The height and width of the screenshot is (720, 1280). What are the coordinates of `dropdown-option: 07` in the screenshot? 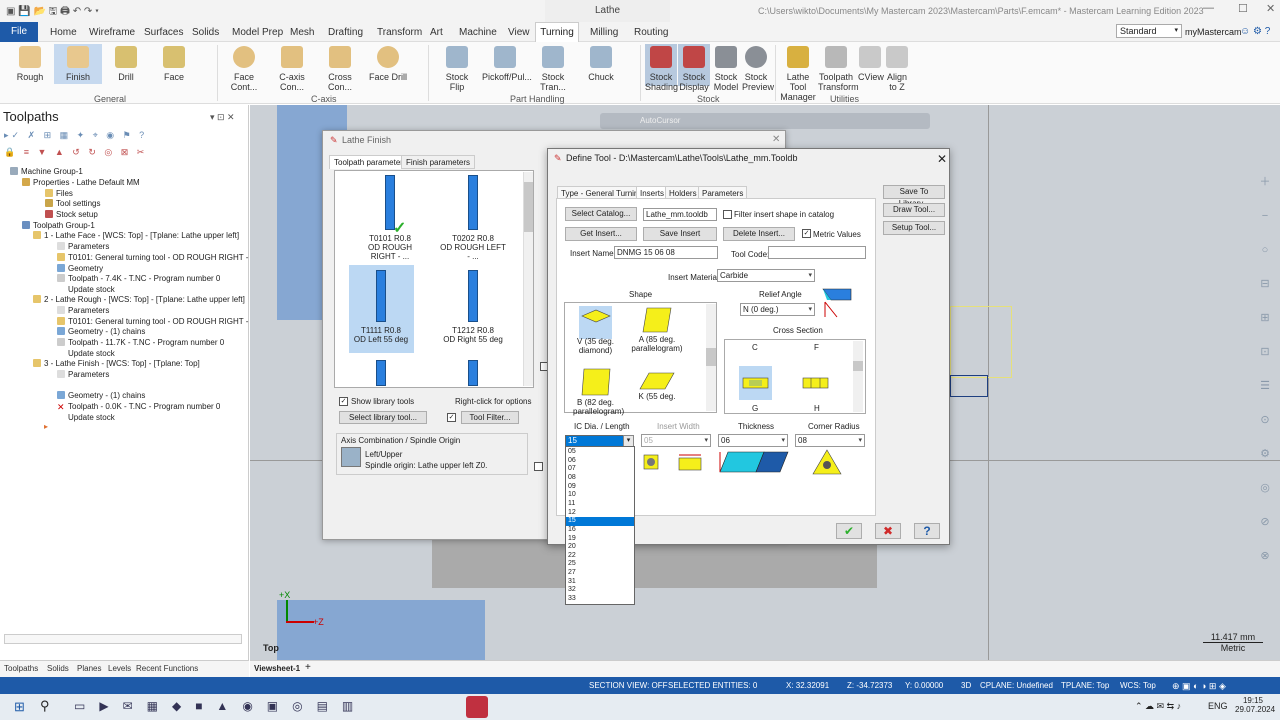 It's located at (600, 469).